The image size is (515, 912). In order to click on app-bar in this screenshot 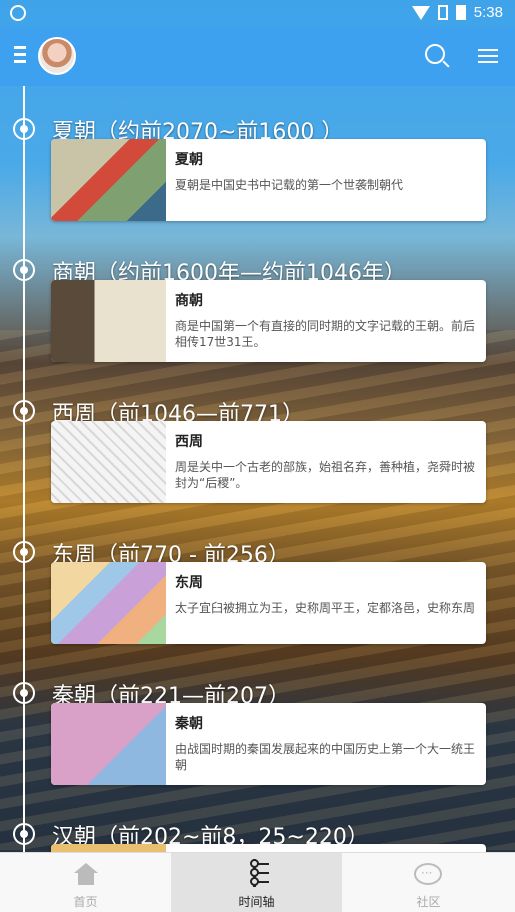, I will do `click(257, 57)`.